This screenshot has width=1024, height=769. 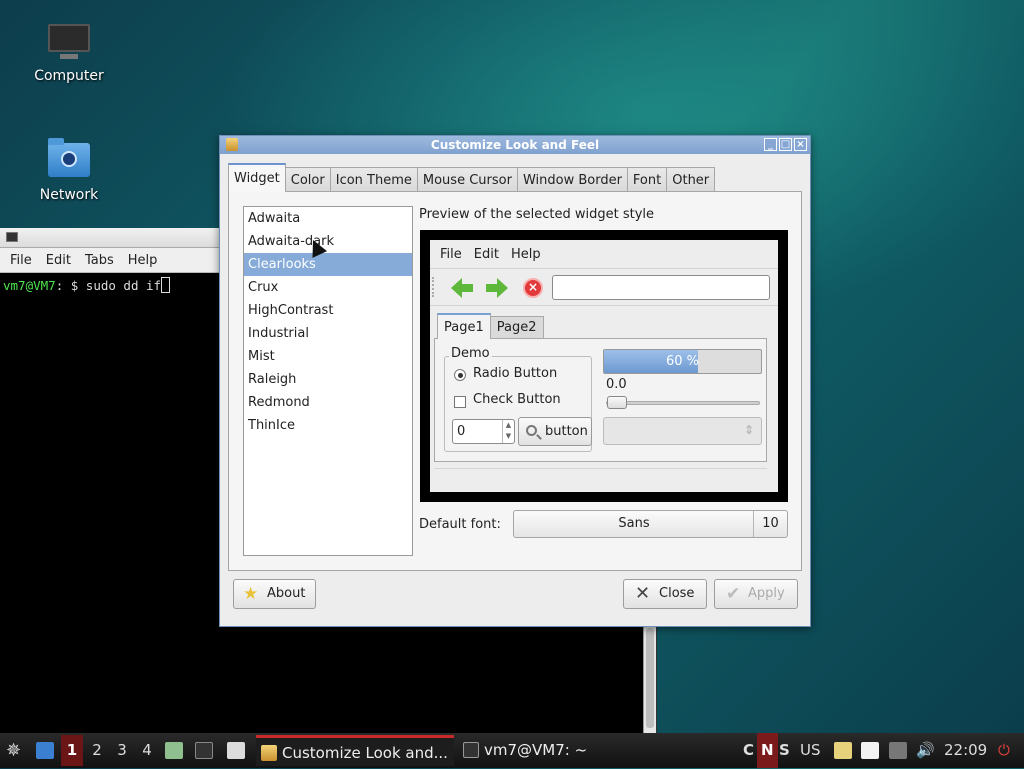 I want to click on preview-tab-page1: Page1, so click(x=464, y=326).